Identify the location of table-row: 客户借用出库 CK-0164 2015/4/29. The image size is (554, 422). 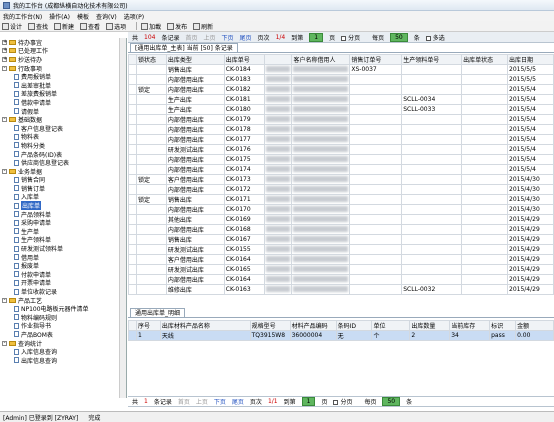
(341, 259).